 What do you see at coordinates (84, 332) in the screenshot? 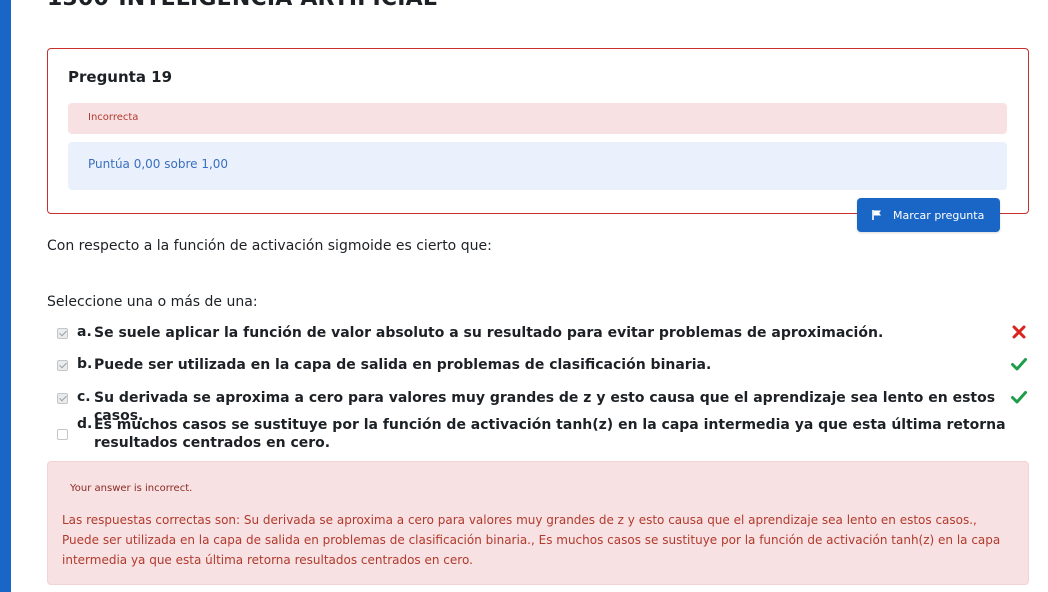
I see `option-a-letter: a.` at bounding box center [84, 332].